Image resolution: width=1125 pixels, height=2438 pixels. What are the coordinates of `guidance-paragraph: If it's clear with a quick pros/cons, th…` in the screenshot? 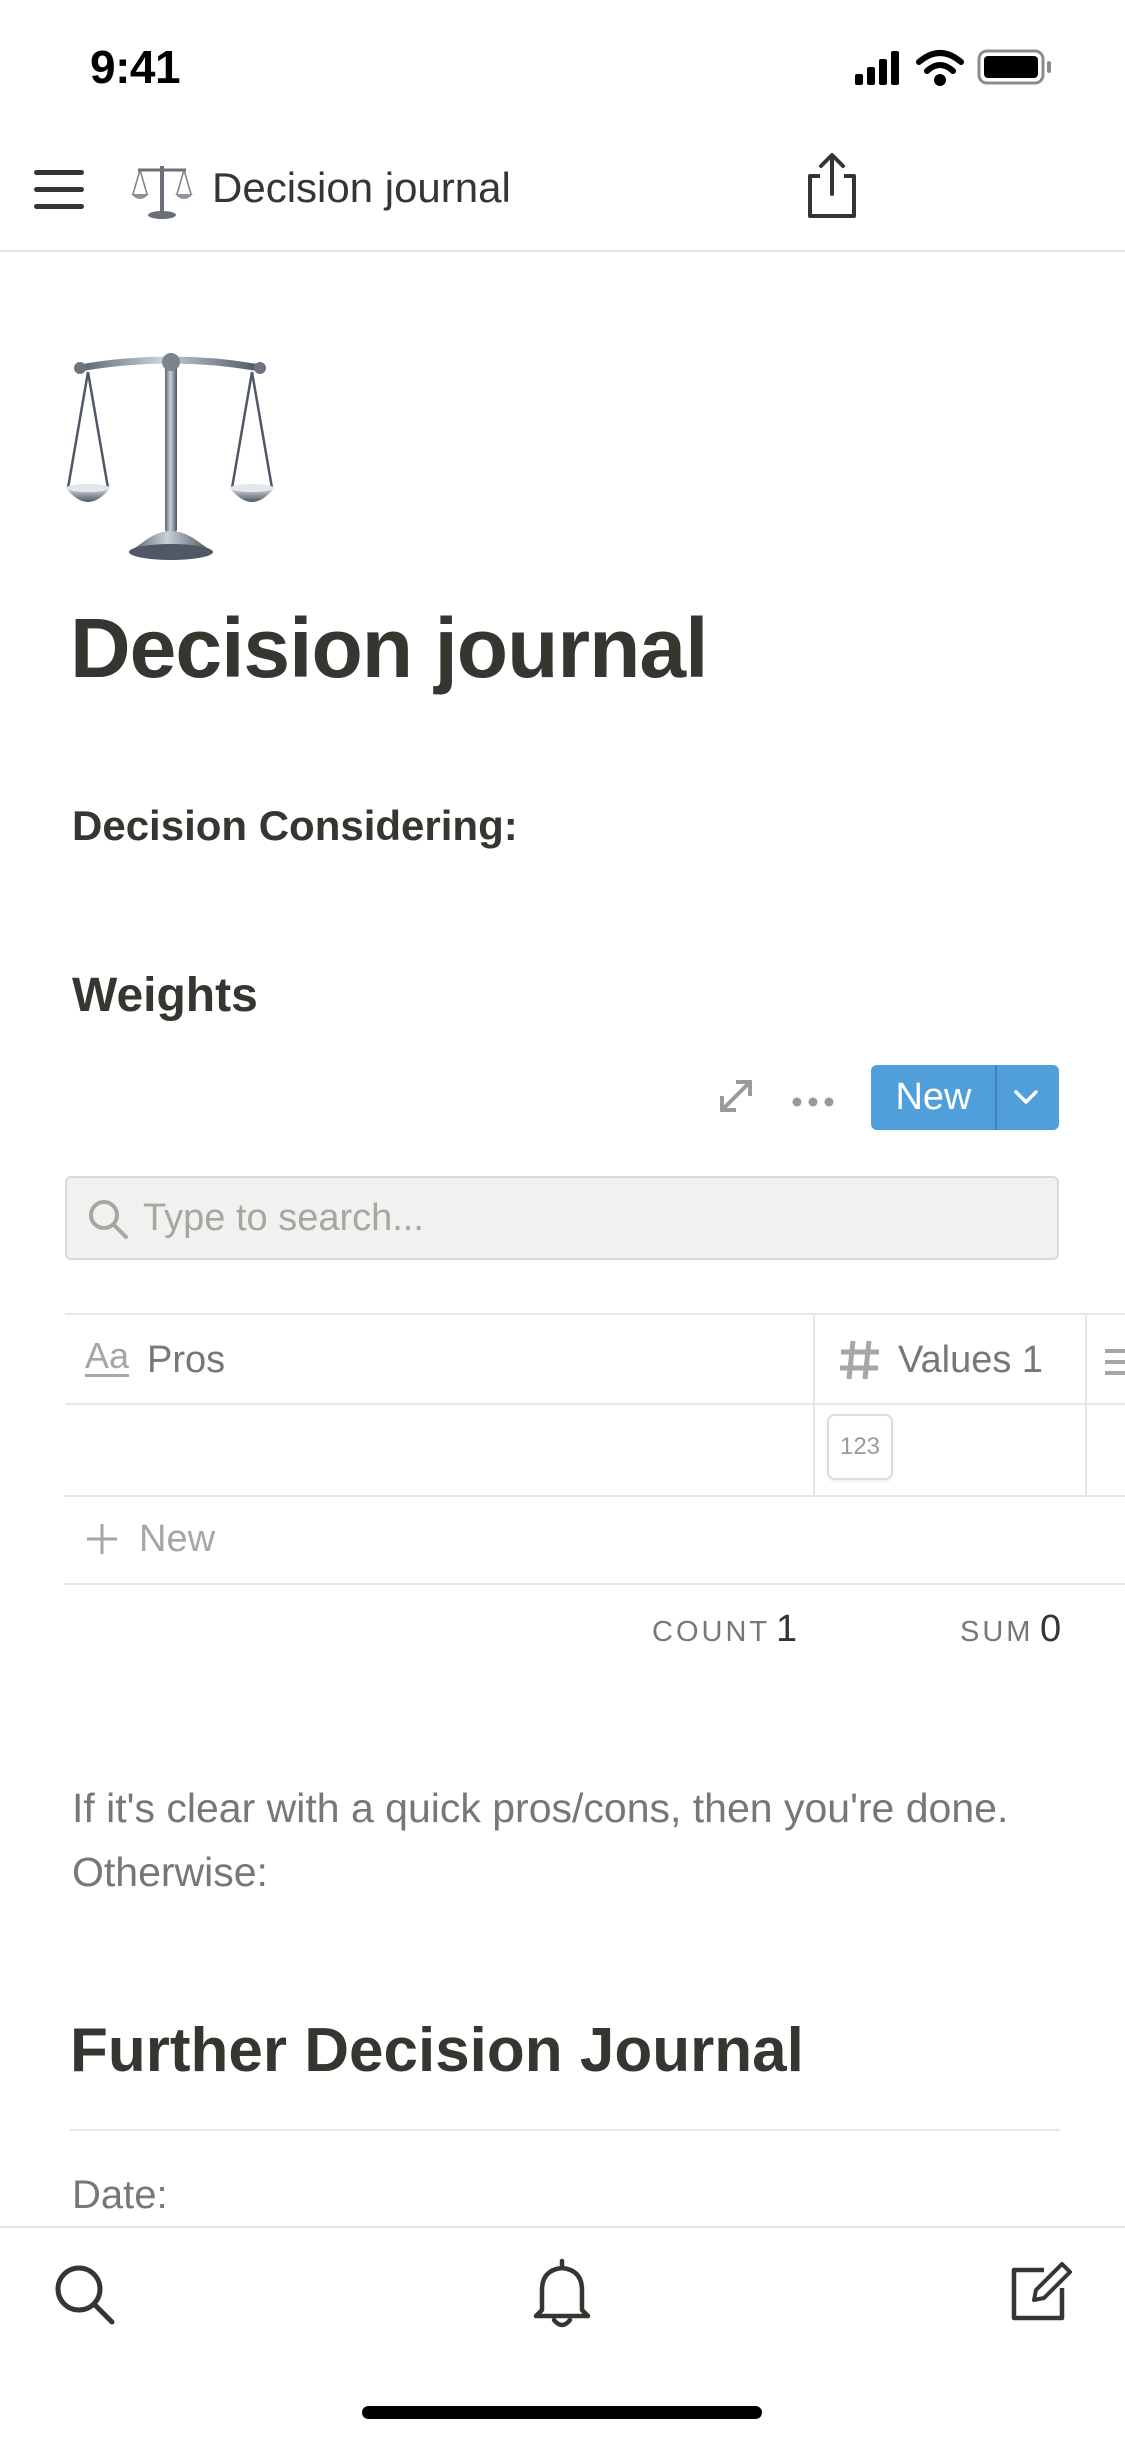 It's located at (552, 1840).